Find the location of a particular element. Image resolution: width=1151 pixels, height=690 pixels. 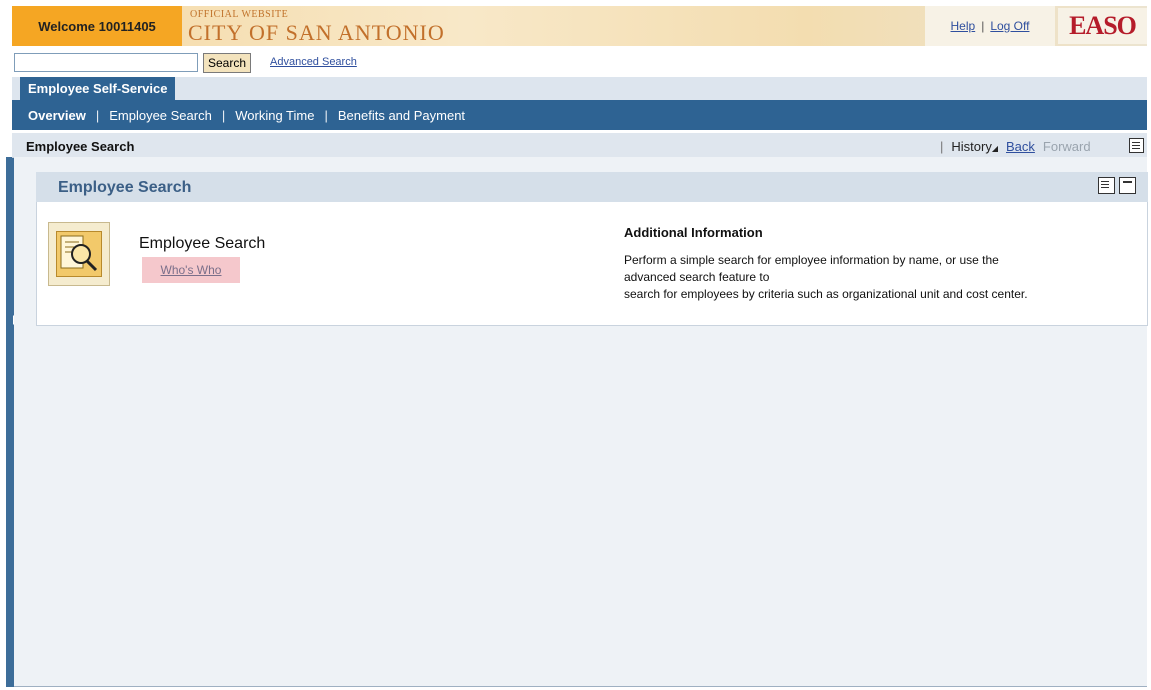

search-input is located at coordinates (106, 62).